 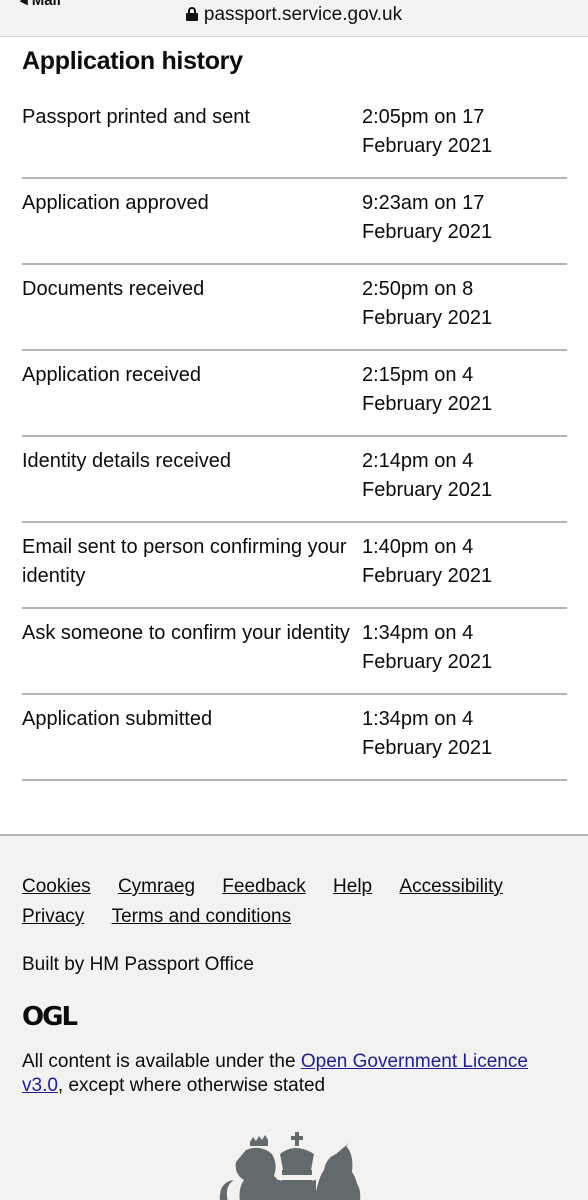 I want to click on footer-link-feedback: Feedback, so click(x=263, y=887).